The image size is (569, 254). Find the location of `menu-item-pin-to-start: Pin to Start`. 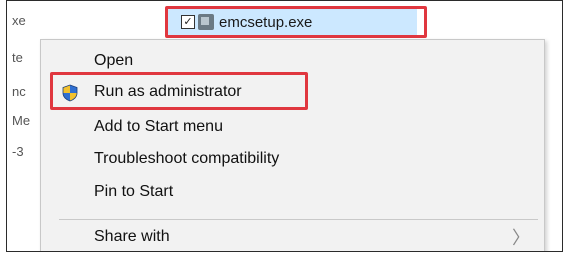

menu-item-pin-to-start: Pin to Start is located at coordinates (292, 192).